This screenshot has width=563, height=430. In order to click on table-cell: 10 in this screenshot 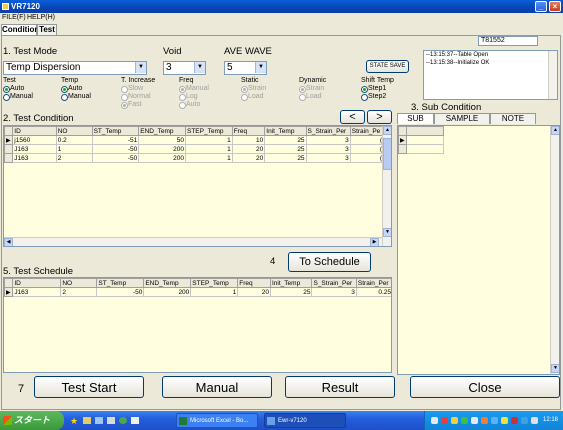, I will do `click(249, 140)`.